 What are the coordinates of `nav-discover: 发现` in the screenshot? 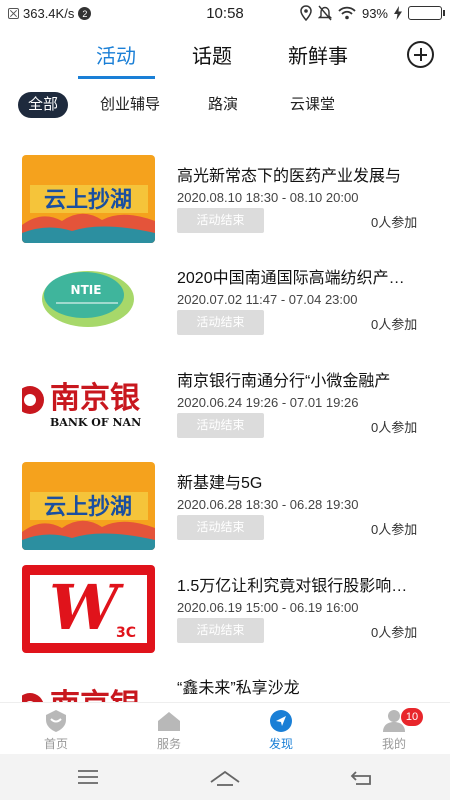 It's located at (281, 730).